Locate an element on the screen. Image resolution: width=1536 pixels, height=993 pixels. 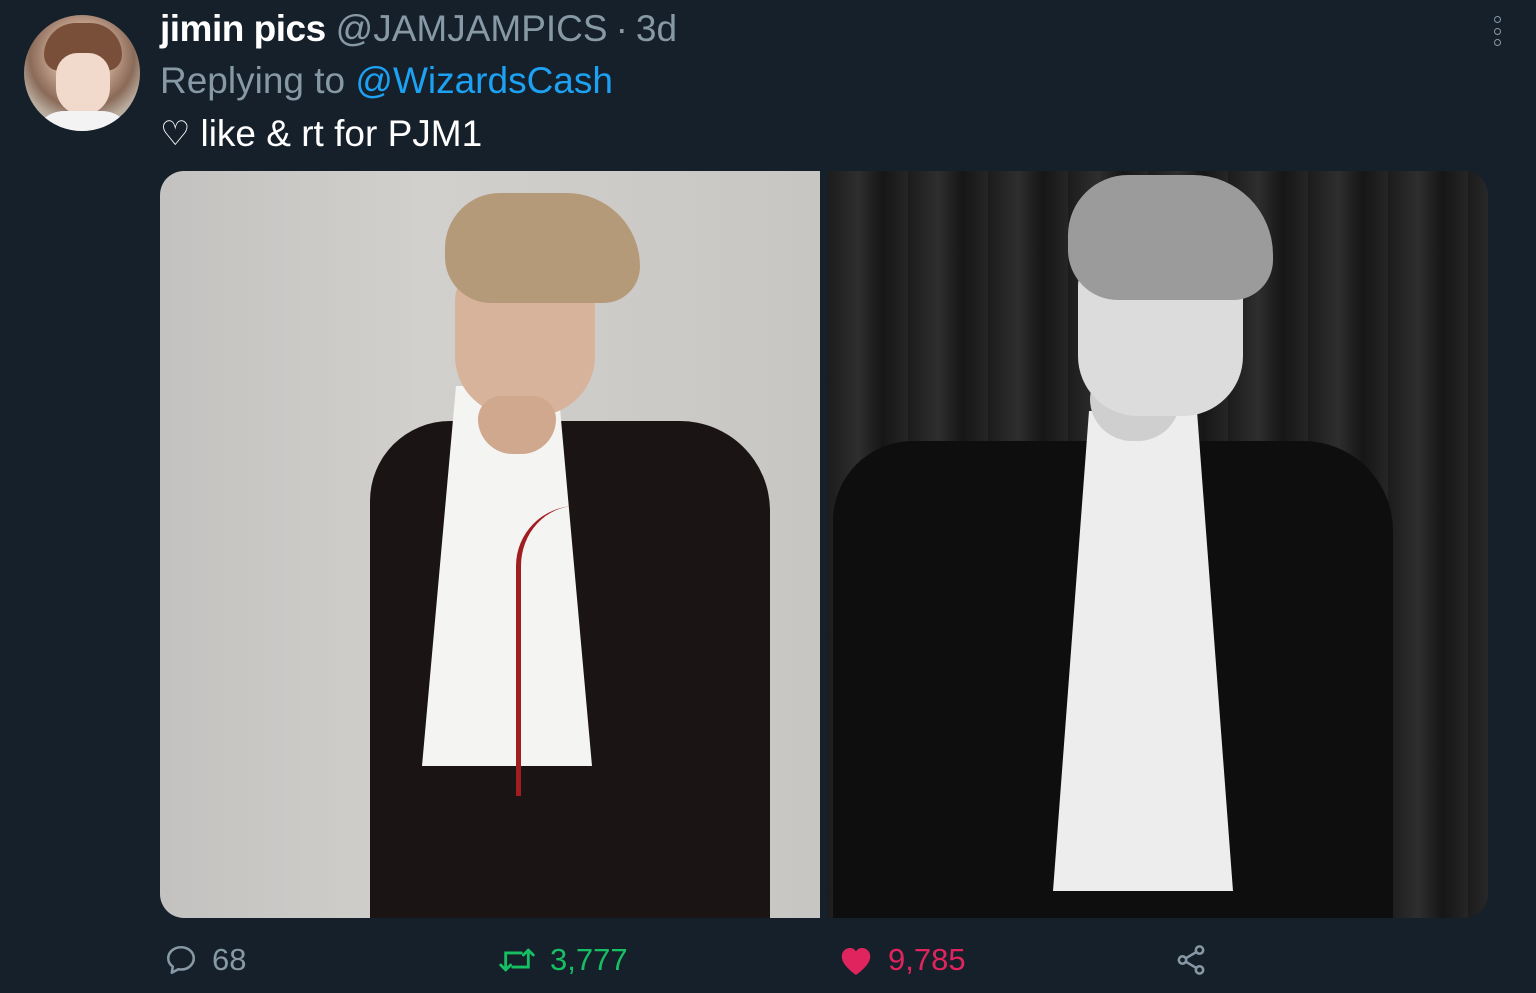
photo-2-hair is located at coordinates (1170, 237).